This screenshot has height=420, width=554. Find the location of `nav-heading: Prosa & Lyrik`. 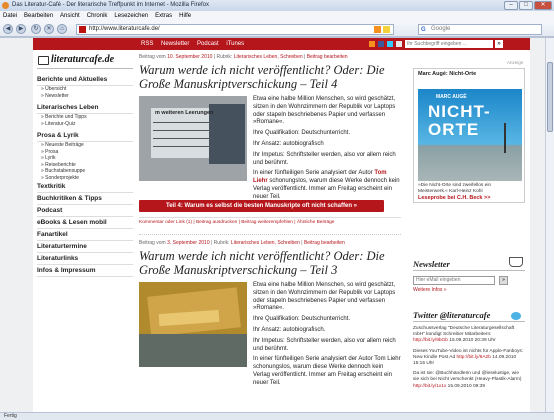

nav-heading: Prosa & Lyrik is located at coordinates (85, 136).